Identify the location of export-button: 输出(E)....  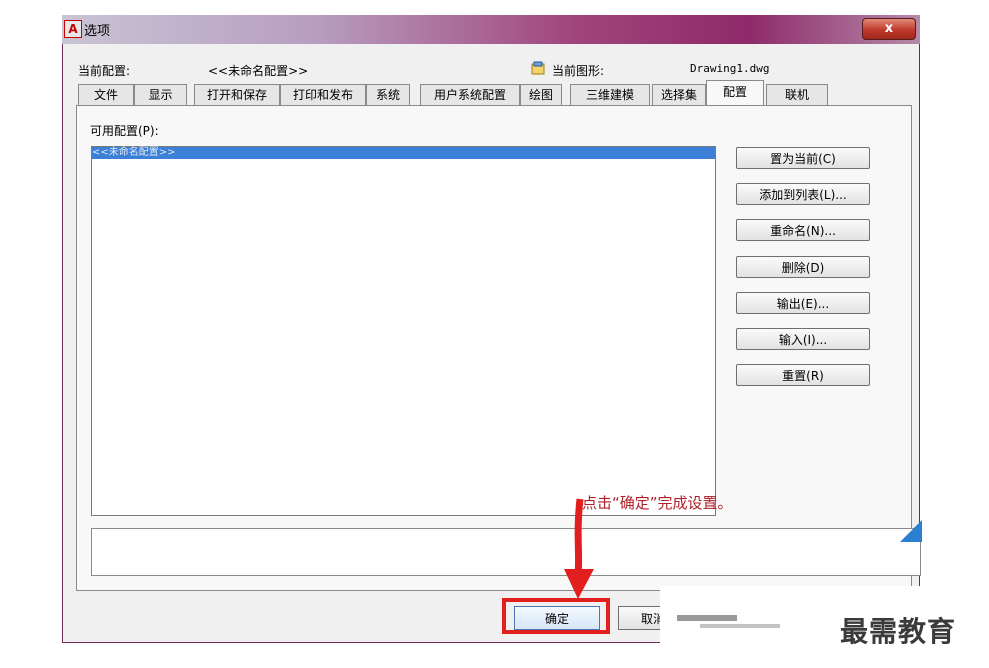
(803, 303).